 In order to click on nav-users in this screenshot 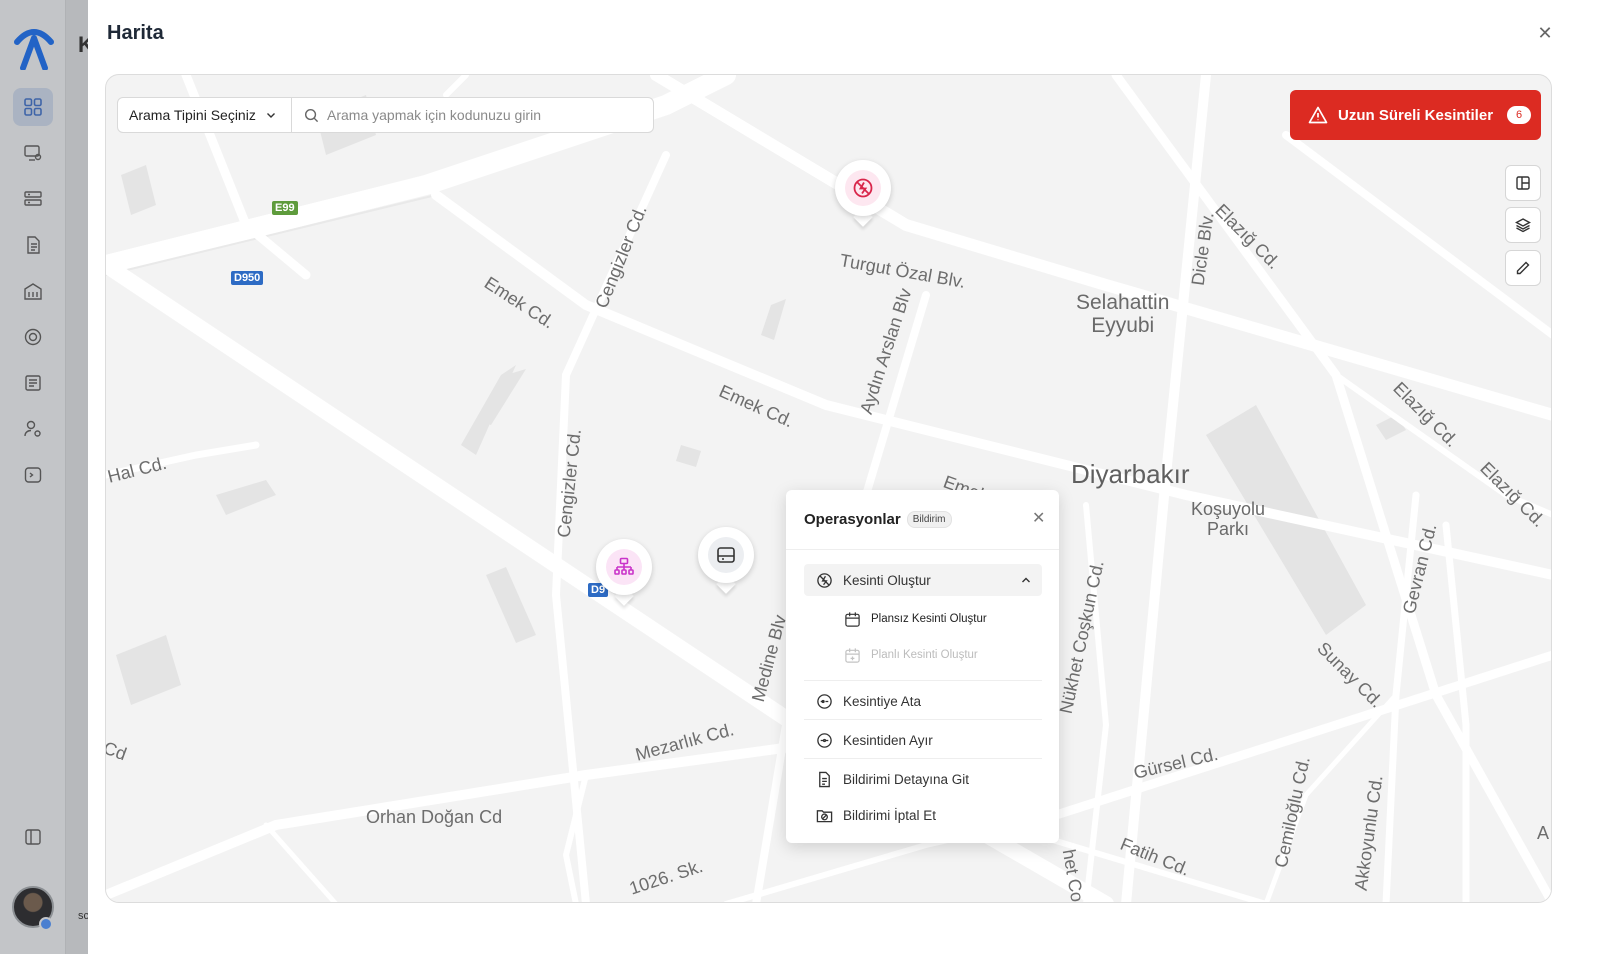, I will do `click(33, 429)`.